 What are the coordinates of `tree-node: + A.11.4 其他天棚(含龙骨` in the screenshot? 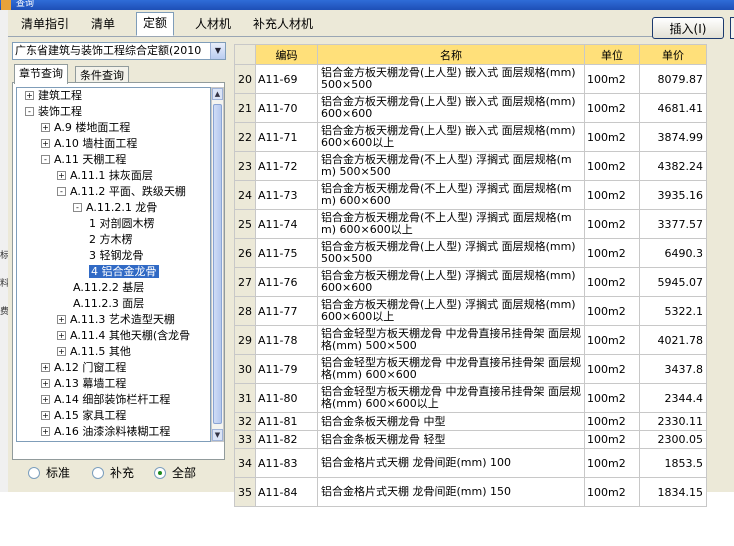 It's located at (123, 336).